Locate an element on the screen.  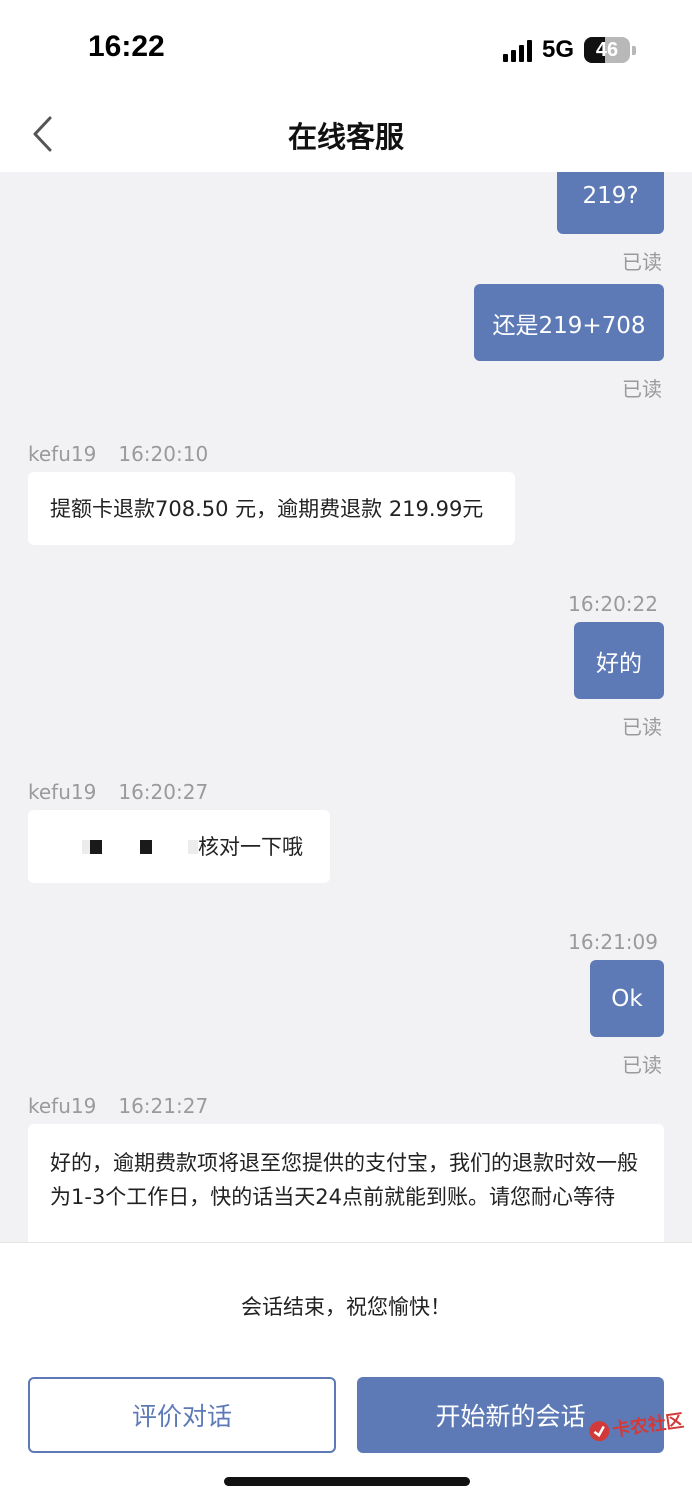
message-text: 好的 is located at coordinates (619, 663).